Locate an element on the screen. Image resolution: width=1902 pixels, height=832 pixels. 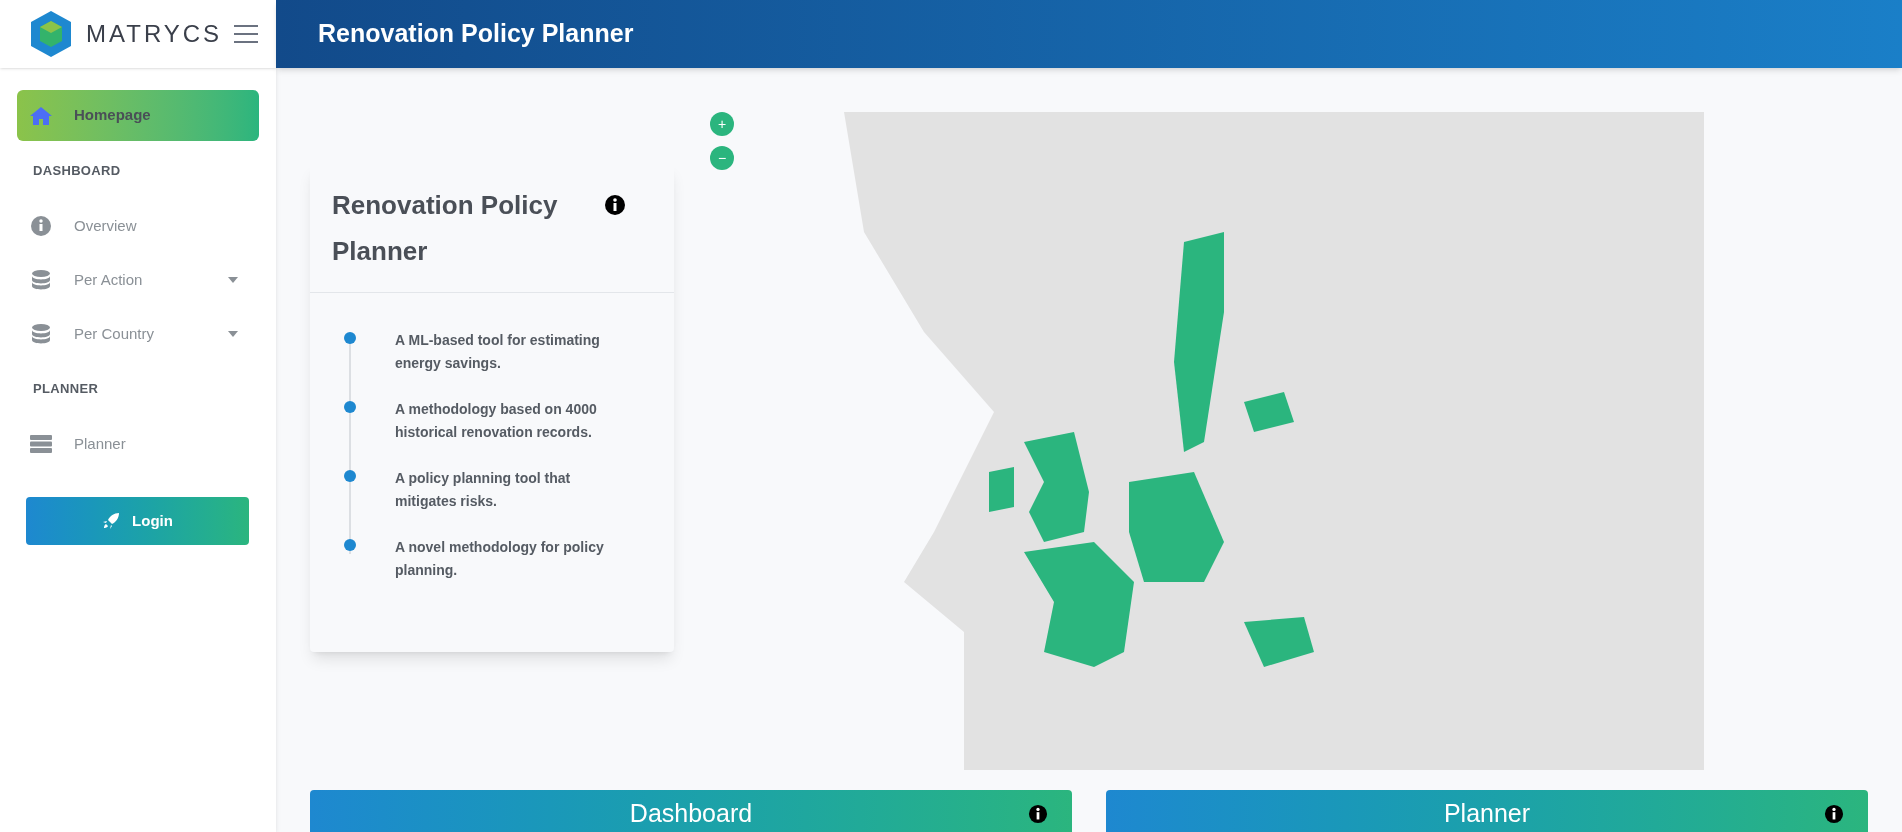
sidebar-item: Overview is located at coordinates (138, 226).